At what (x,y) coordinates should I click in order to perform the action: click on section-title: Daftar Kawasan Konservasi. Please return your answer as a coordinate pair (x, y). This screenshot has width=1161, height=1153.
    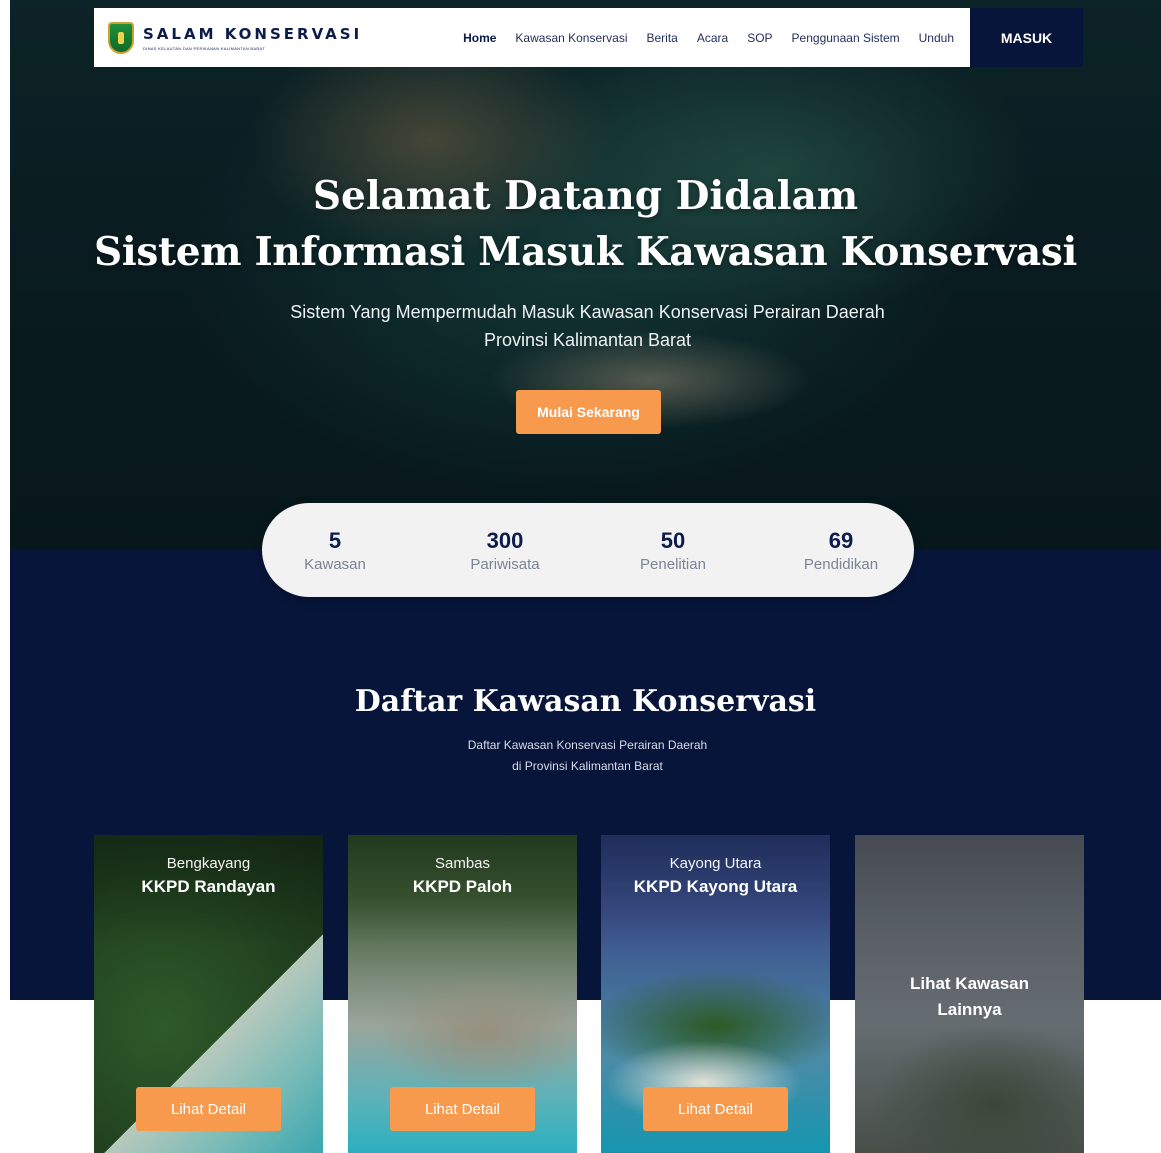
    Looking at the image, I should click on (585, 701).